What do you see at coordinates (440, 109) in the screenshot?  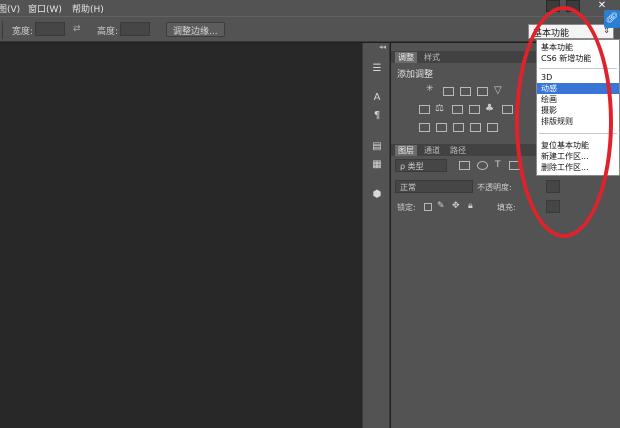 I see `color-balance-icon: ⚖` at bounding box center [440, 109].